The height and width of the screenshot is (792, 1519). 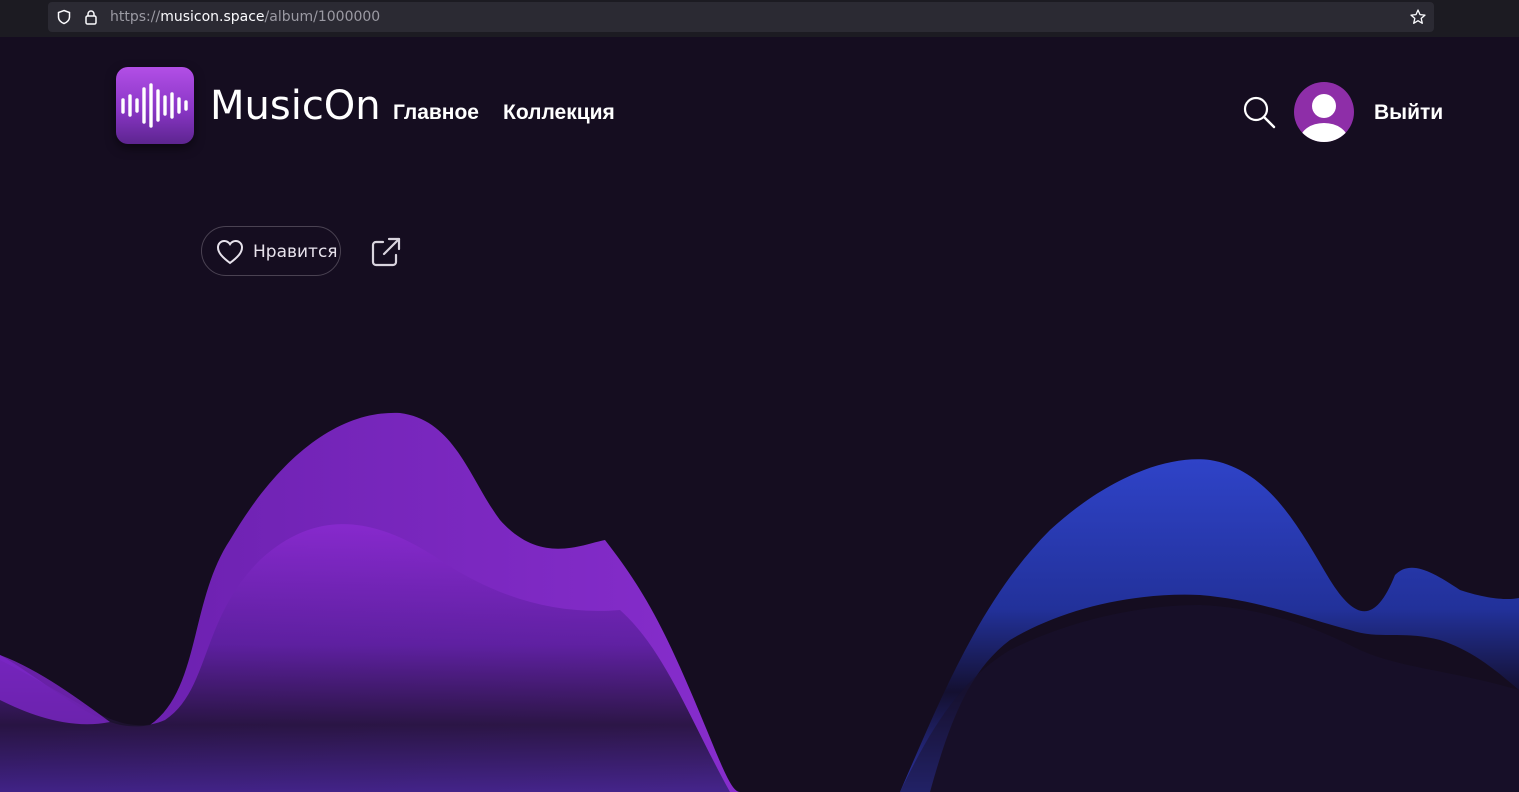 What do you see at coordinates (295, 252) in the screenshot?
I see `like-label: Нравится` at bounding box center [295, 252].